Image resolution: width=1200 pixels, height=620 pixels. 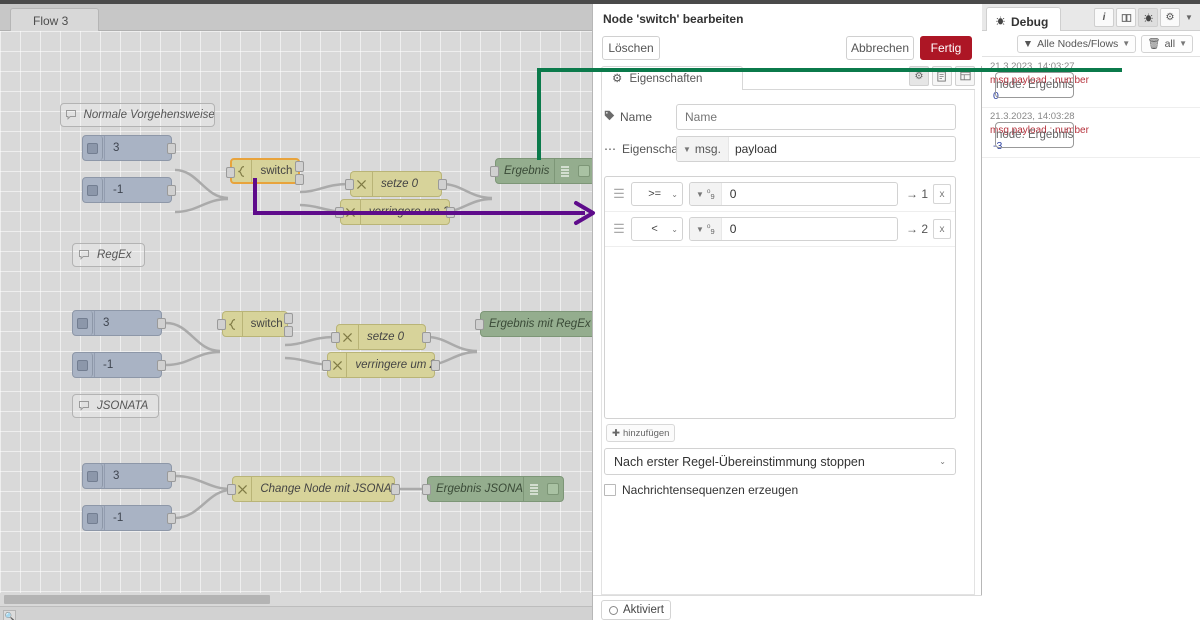 I want to click on rule-operator-select-1: >= ⌄, so click(x=657, y=194).